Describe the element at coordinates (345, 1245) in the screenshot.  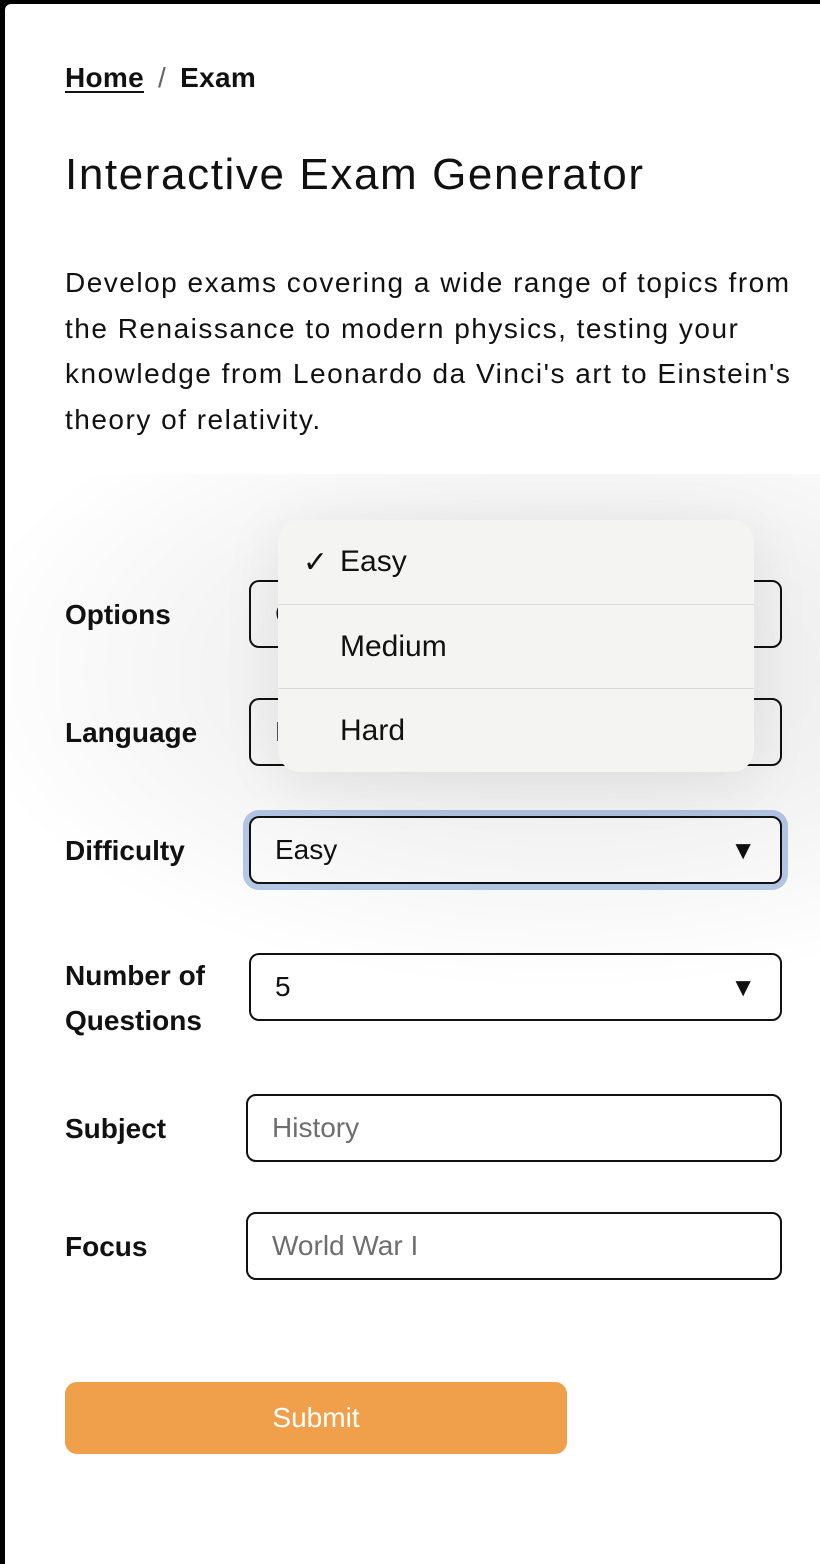
I see `focus-input-placeholder: World War I` at that location.